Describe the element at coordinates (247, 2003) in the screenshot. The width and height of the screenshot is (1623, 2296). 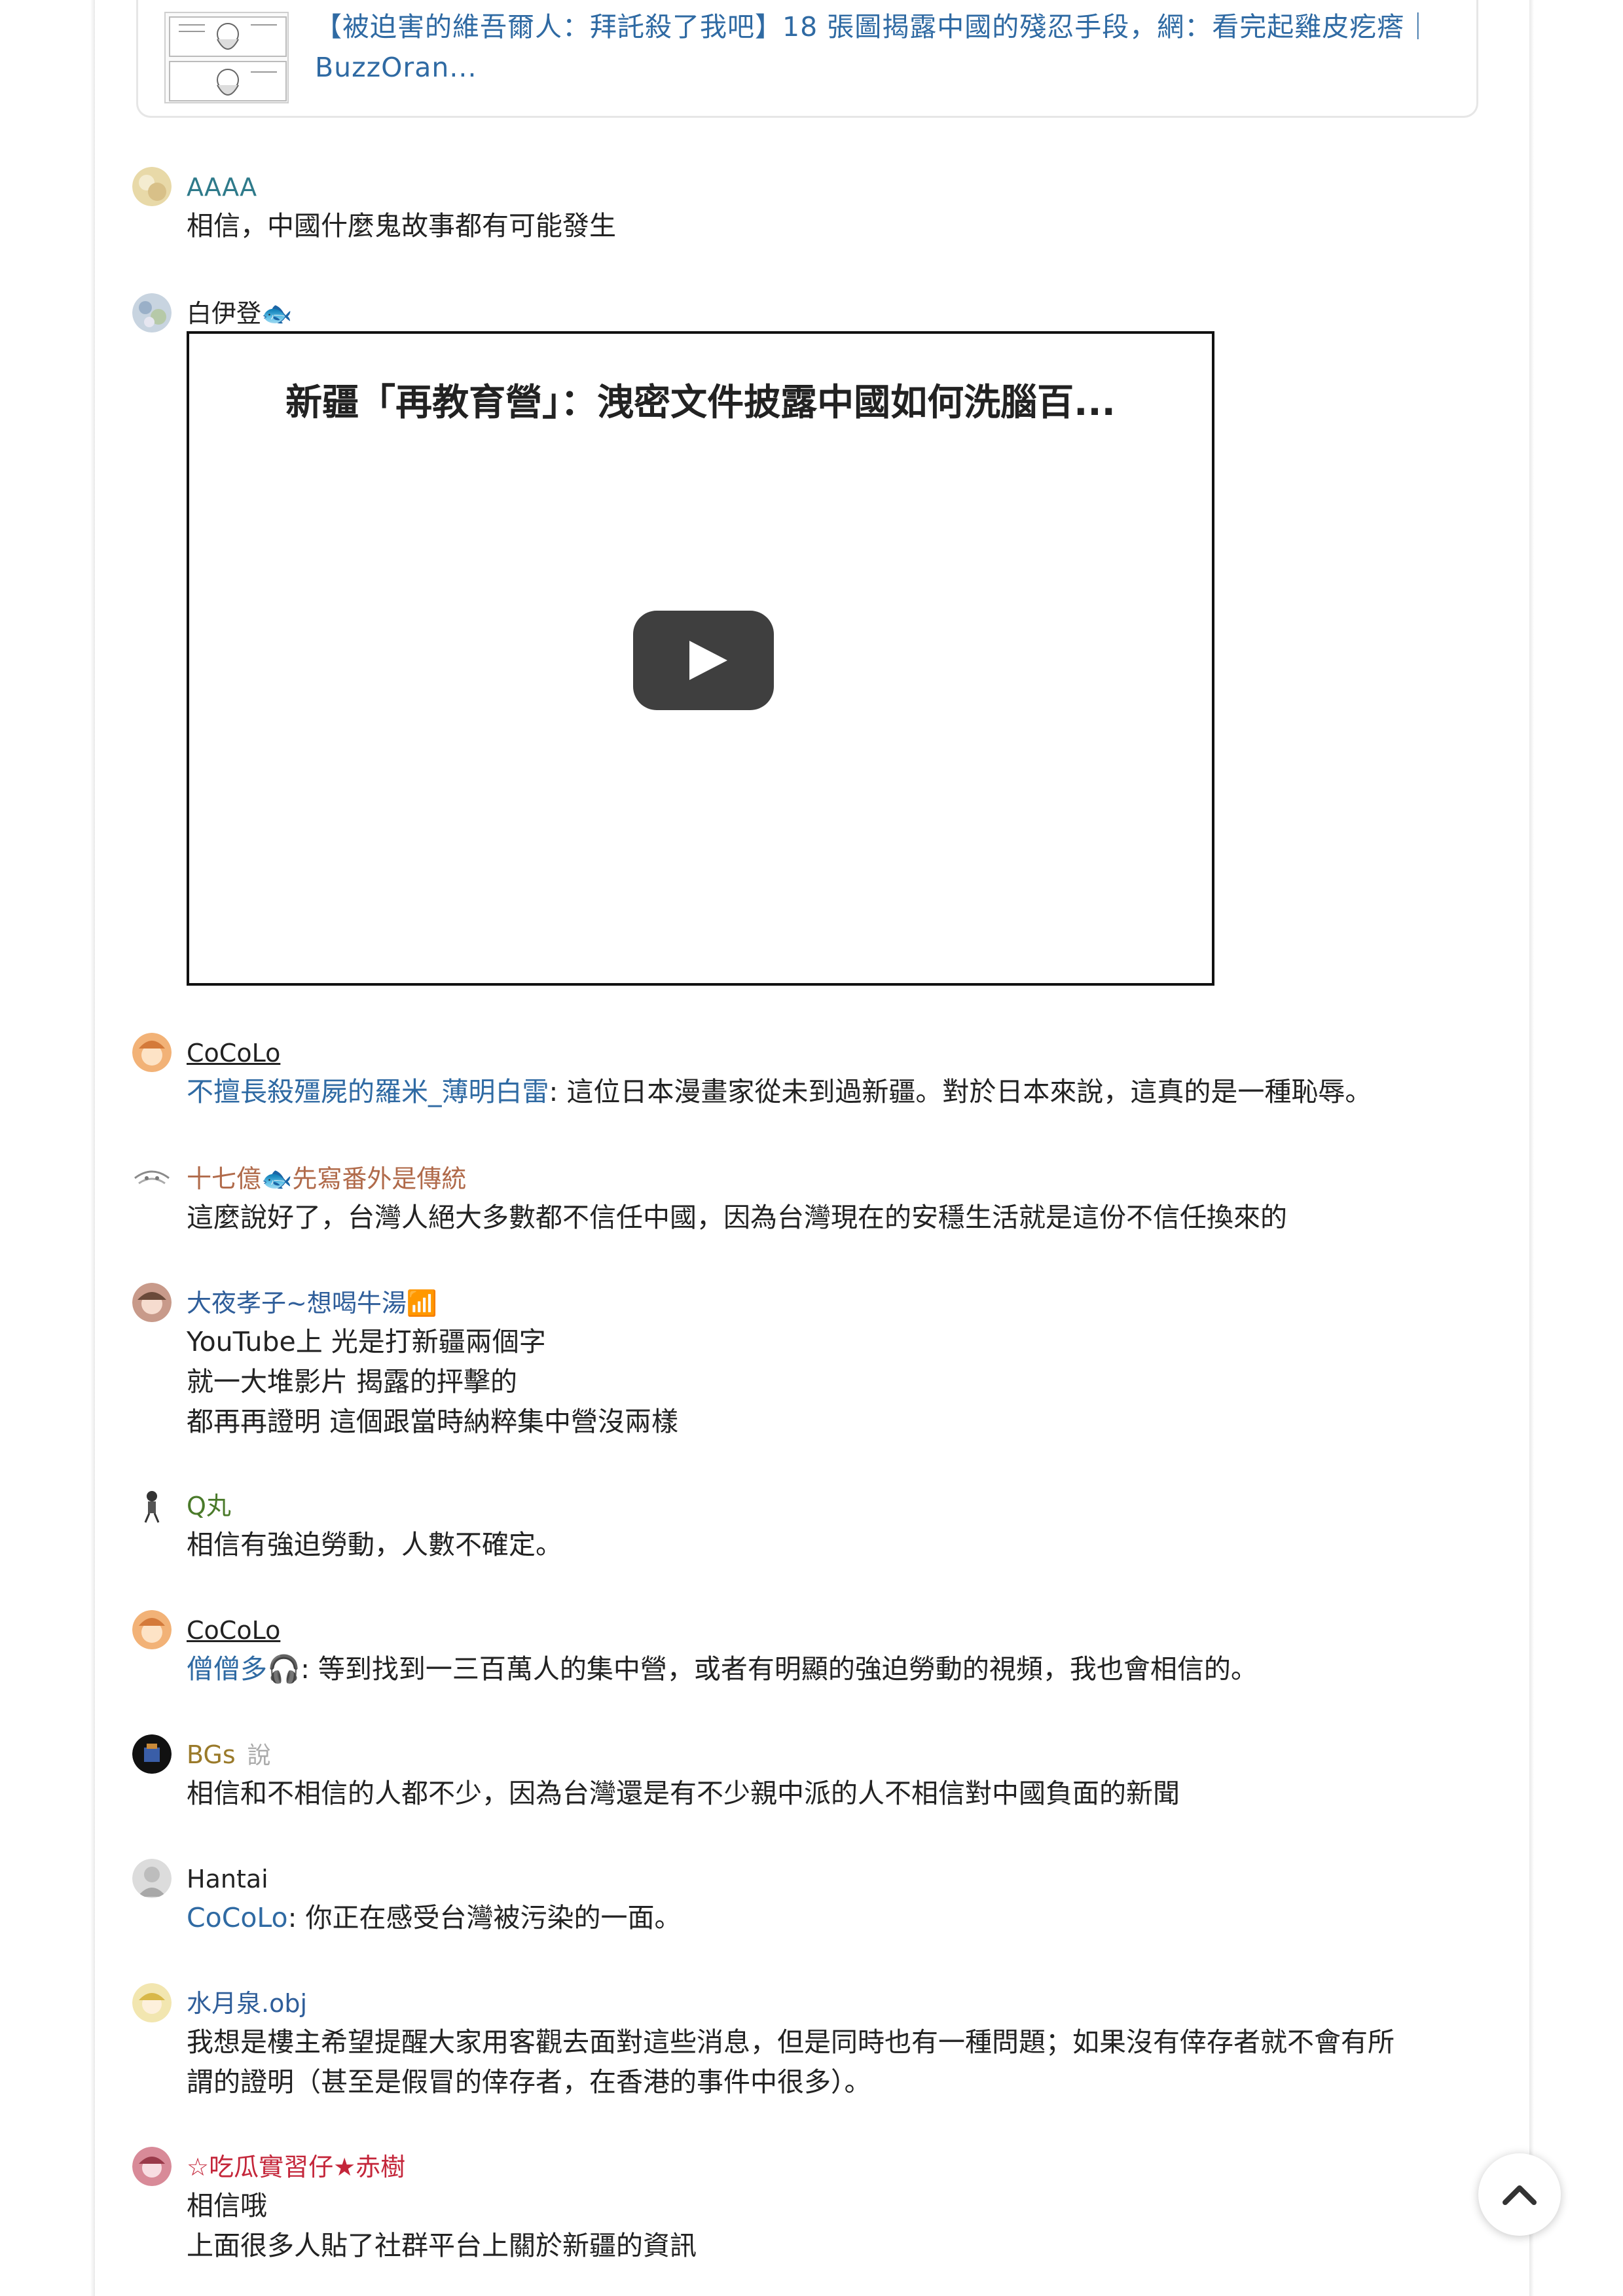
I see `comment-author: 水月泉.obj` at that location.